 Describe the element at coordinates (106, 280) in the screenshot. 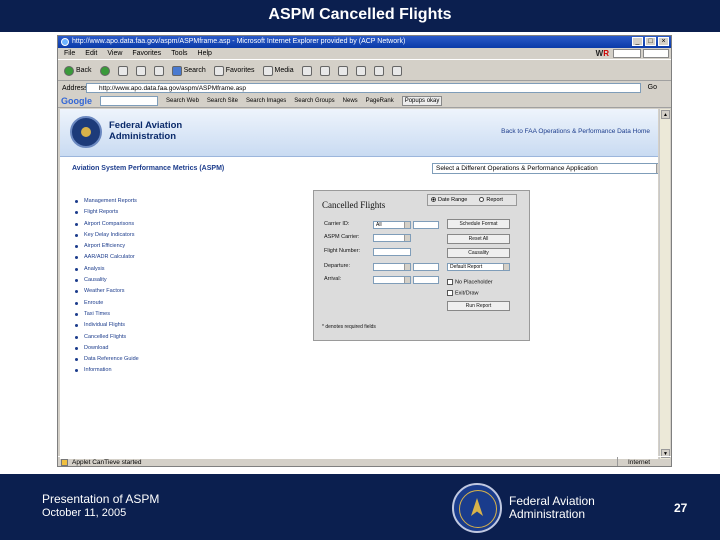

I see `nav-item: Causality` at that location.